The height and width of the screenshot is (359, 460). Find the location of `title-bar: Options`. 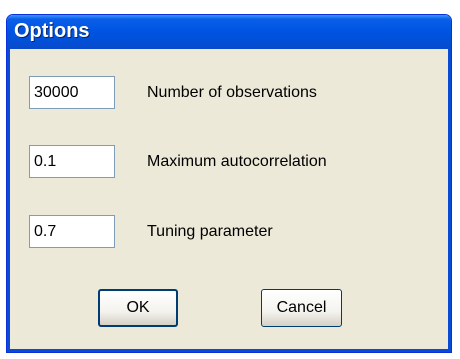

title-bar: Options is located at coordinates (229, 32).